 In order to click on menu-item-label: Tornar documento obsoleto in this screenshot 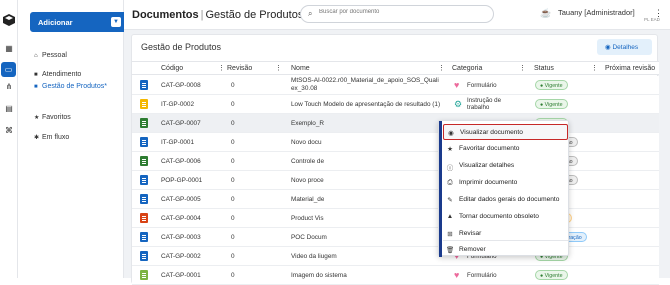, I will do `click(499, 216)`.